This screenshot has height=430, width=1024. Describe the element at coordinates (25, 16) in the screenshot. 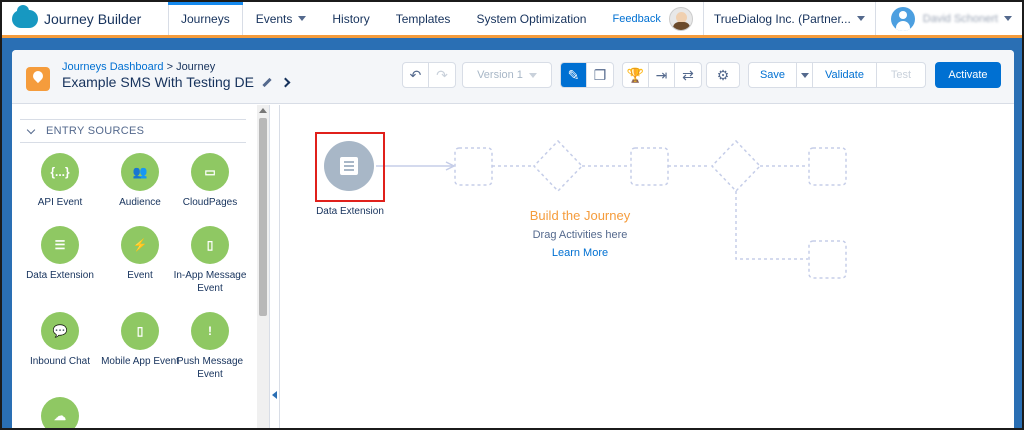

I see `salesforce-cloud-icon` at that location.